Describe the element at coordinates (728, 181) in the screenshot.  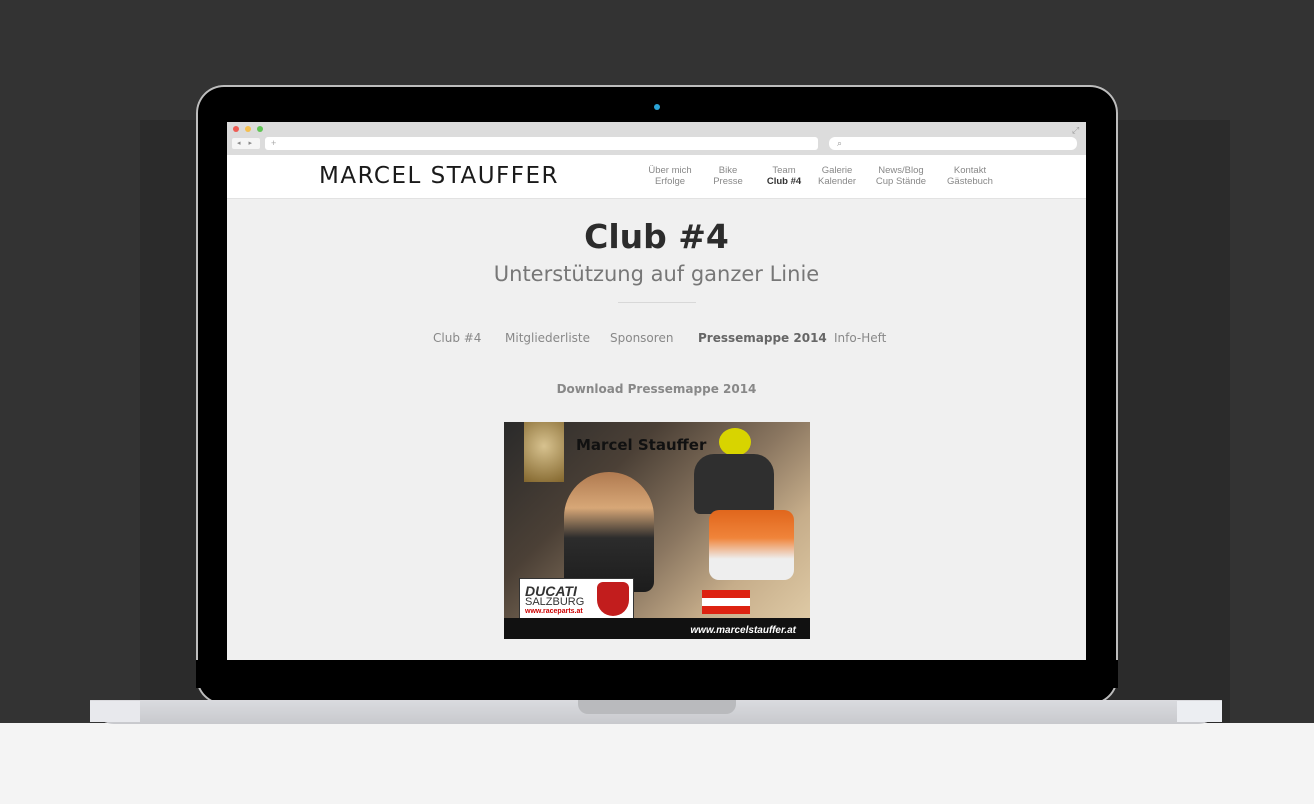
I see `nav-item-sublabel: Presse` at that location.